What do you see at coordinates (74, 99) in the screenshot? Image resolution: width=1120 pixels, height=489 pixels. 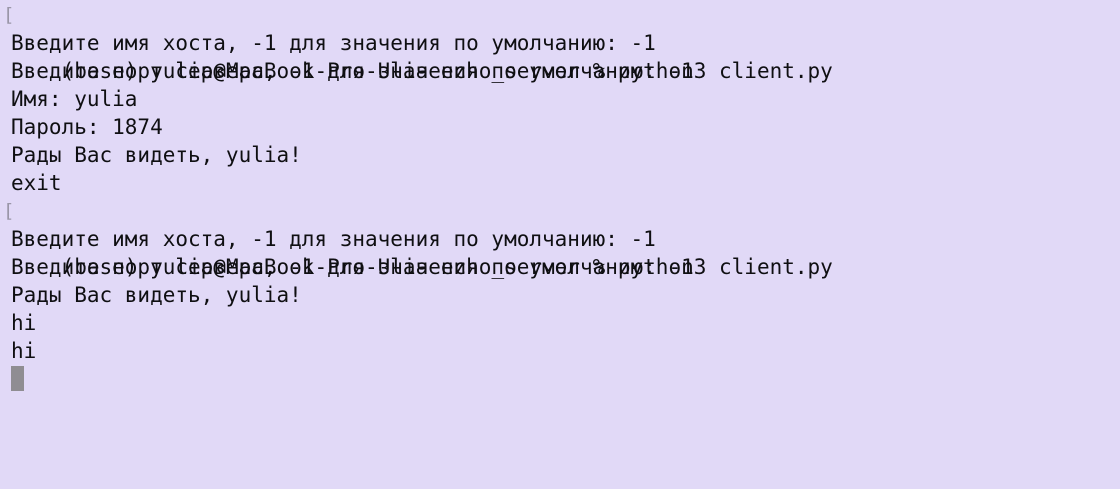 I see `output-line: Имя: yulia` at bounding box center [74, 99].